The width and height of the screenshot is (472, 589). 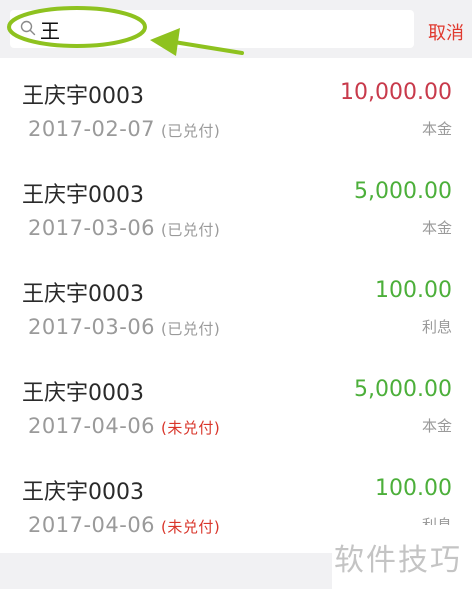 What do you see at coordinates (396, 92) in the screenshot?
I see `record-amount: 10,000.00` at bounding box center [396, 92].